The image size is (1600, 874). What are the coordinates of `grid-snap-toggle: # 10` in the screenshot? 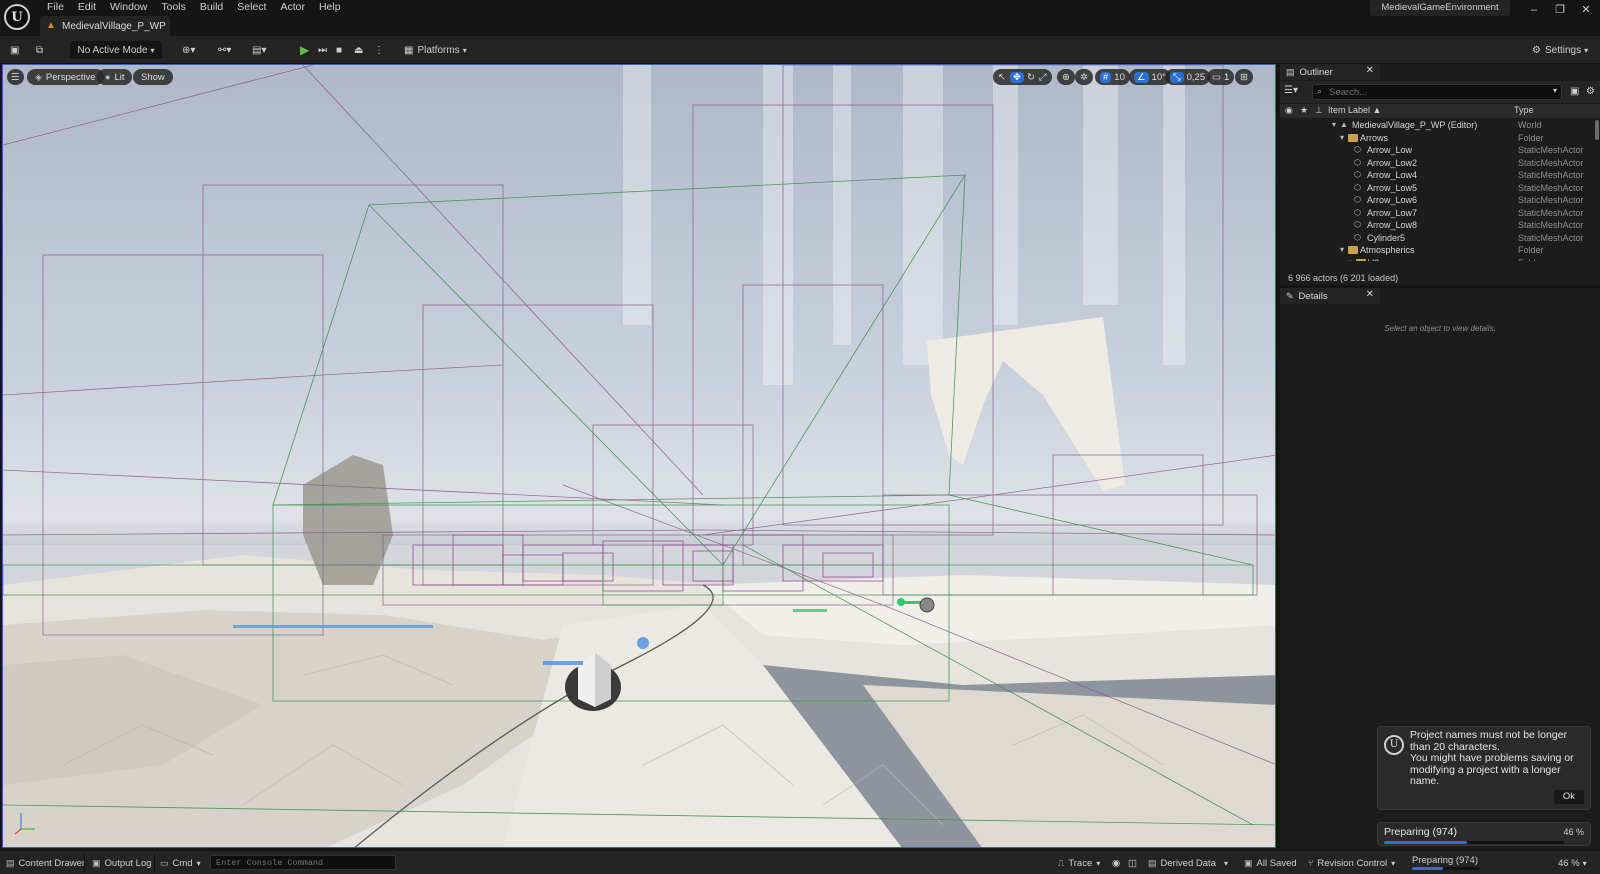 It's located at (1112, 77).